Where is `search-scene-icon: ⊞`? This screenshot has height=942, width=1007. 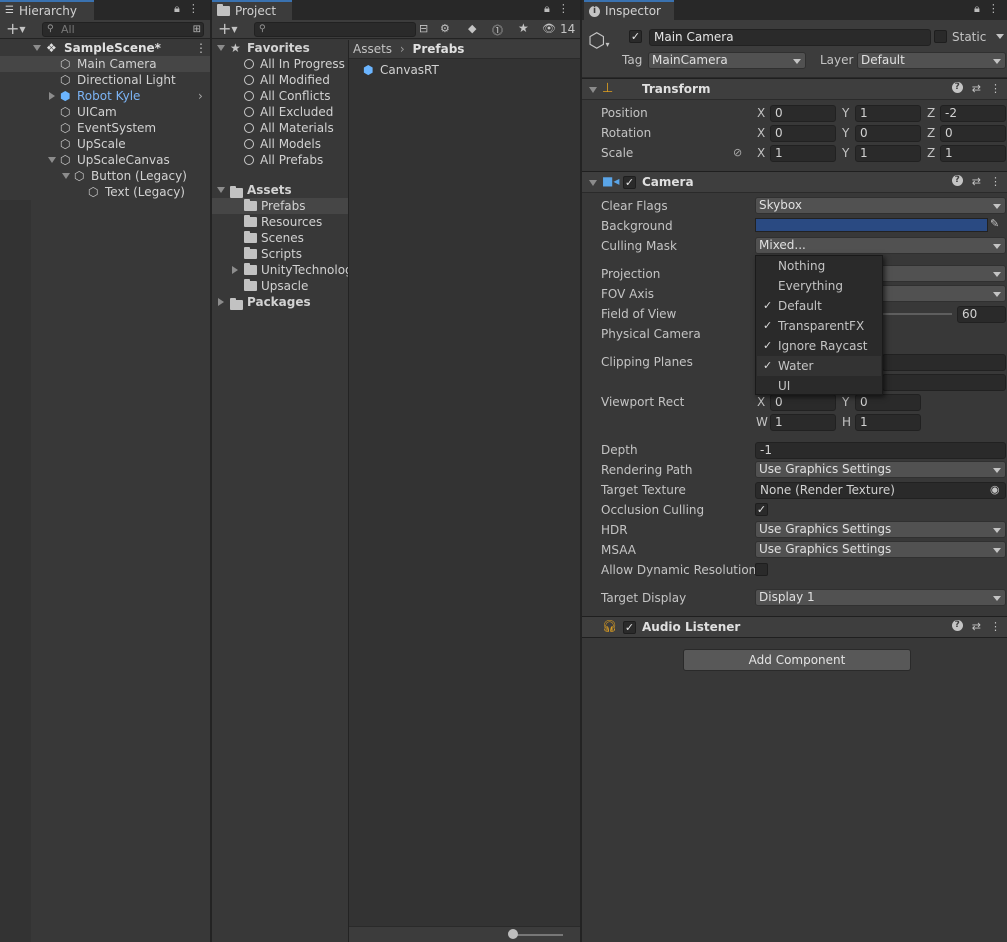
search-scene-icon: ⊞ is located at coordinates (197, 29).